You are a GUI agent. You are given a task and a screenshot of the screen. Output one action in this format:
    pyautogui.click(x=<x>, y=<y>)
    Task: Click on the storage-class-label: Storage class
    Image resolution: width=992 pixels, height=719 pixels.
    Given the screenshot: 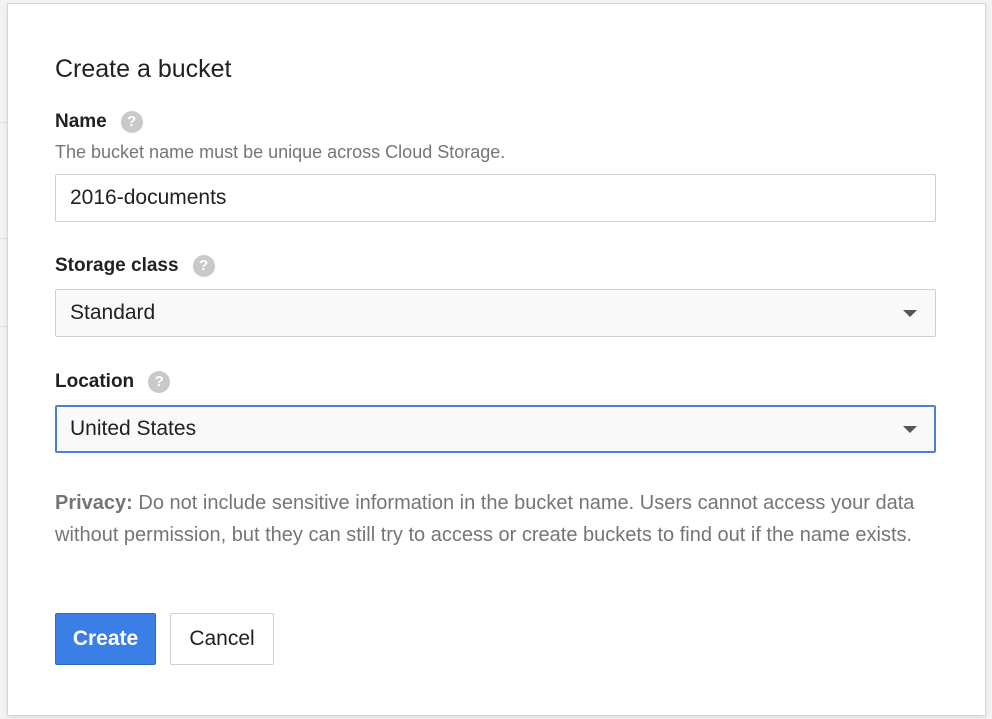 What is the action you would take?
    pyautogui.click(x=117, y=265)
    